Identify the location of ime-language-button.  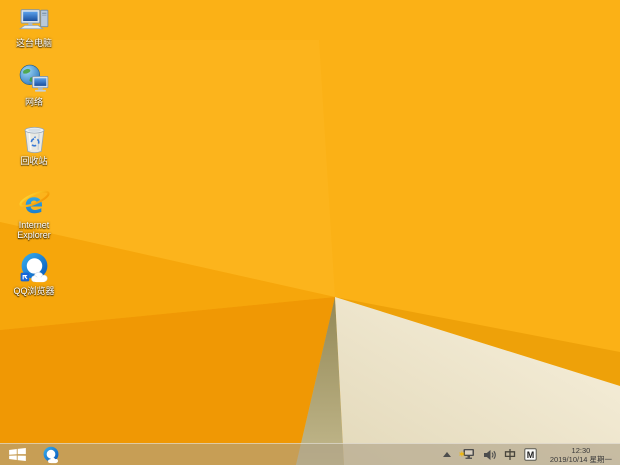
(510, 454).